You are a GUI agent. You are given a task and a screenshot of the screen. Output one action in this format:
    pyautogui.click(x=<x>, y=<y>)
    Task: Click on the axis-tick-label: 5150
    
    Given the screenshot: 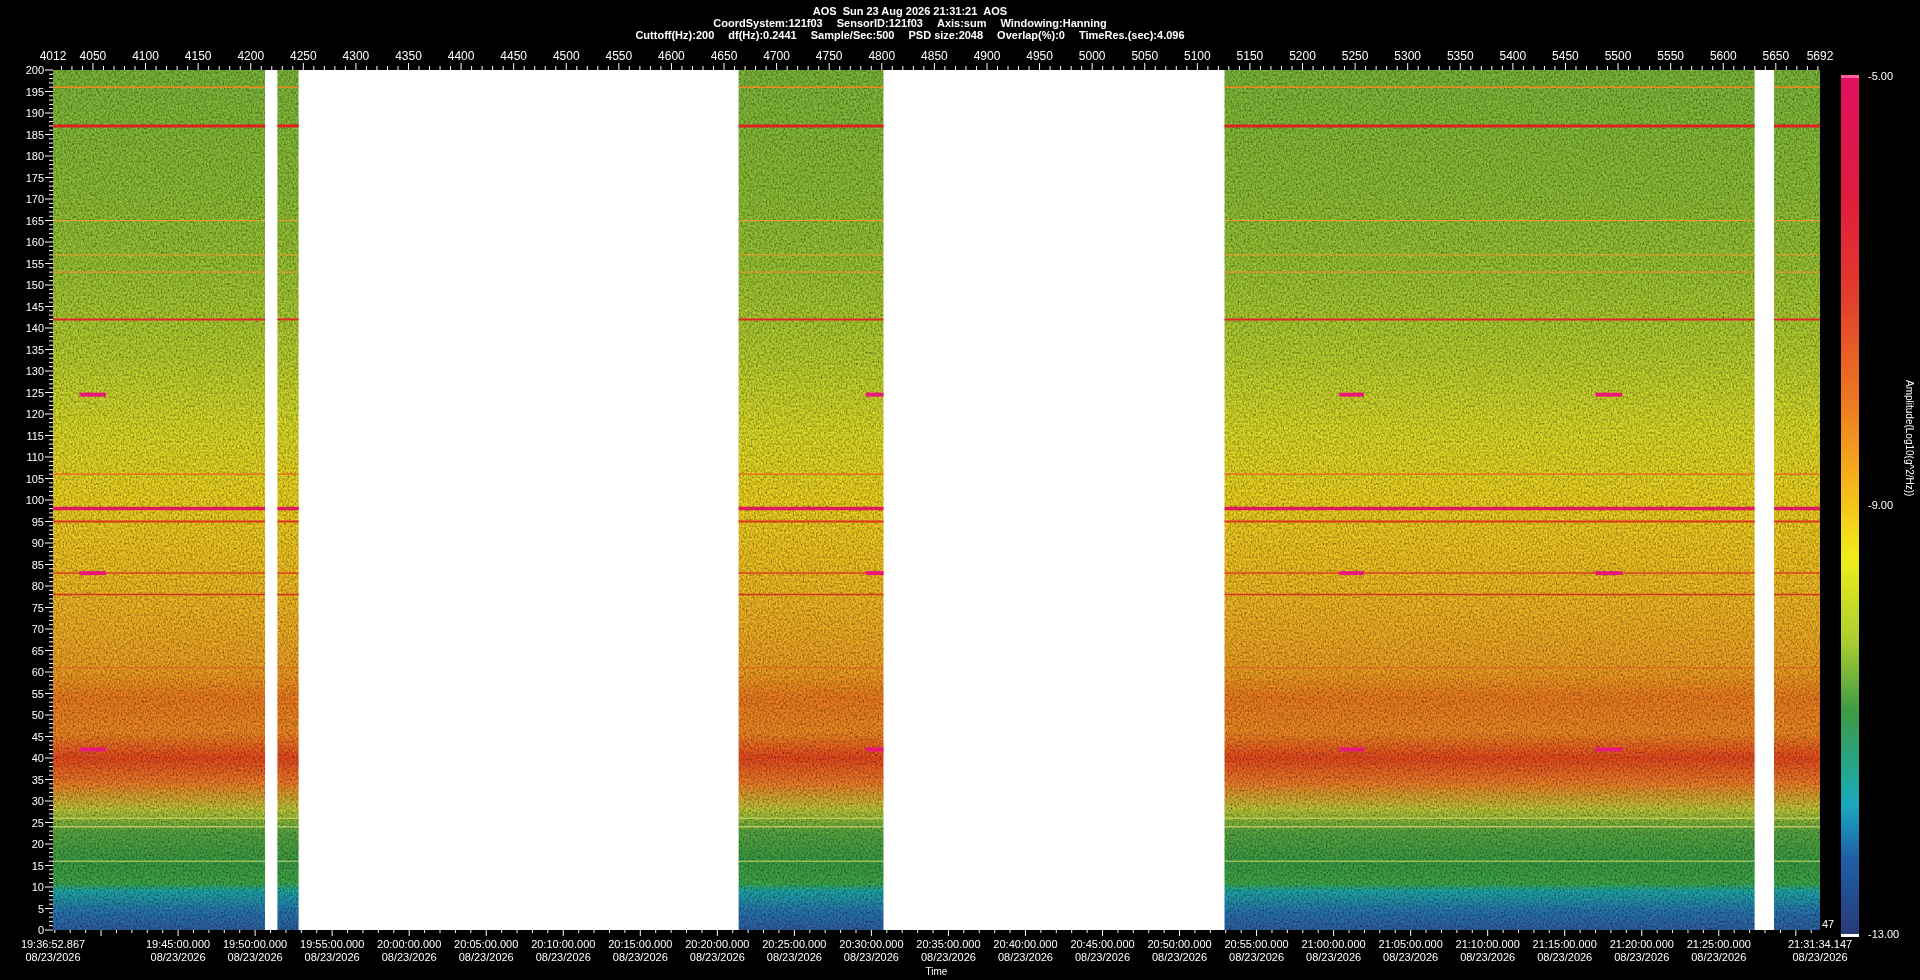 What is the action you would take?
    pyautogui.click(x=1250, y=56)
    